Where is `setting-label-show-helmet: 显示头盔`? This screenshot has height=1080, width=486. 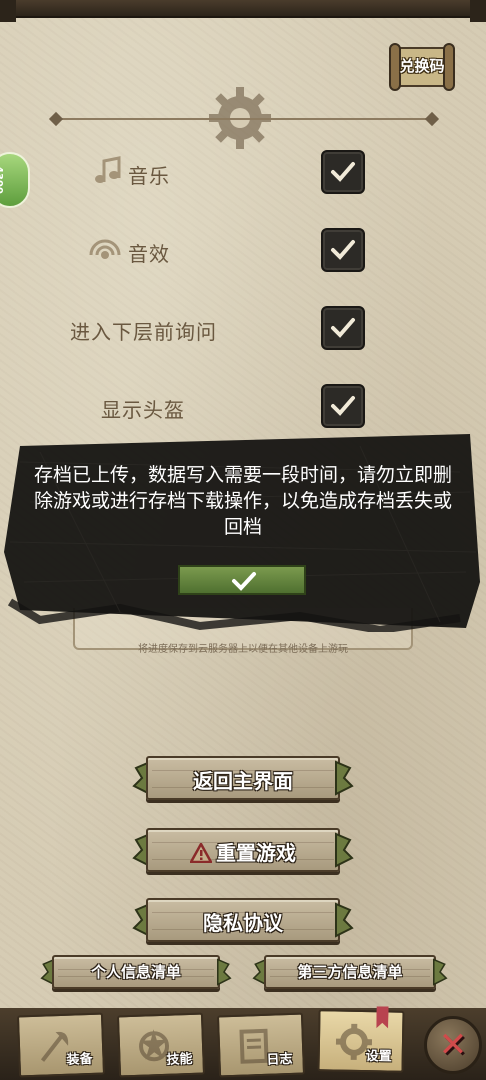 setting-label-show-helmet: 显示头盔 is located at coordinates (143, 410).